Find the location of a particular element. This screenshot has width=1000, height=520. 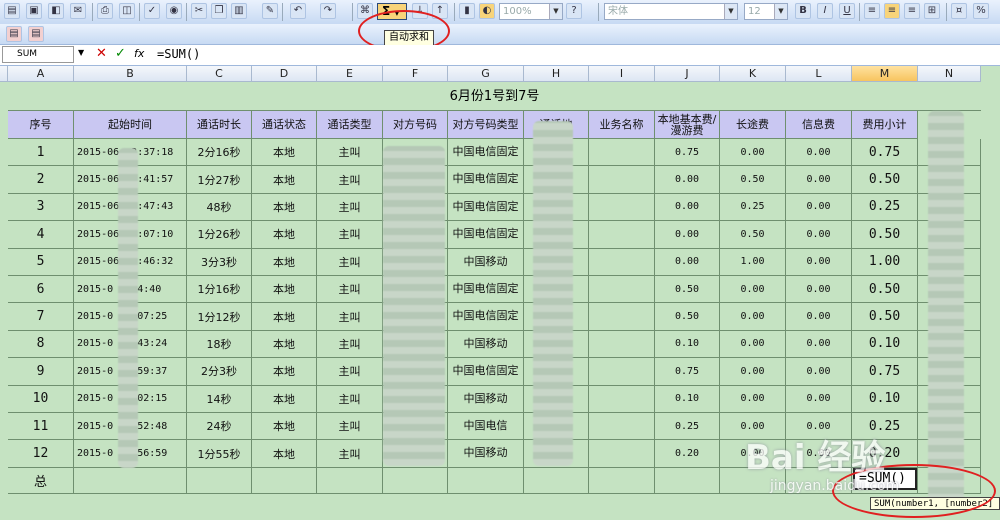

sort-descending-icon: ↑ is located at coordinates (440, 11).